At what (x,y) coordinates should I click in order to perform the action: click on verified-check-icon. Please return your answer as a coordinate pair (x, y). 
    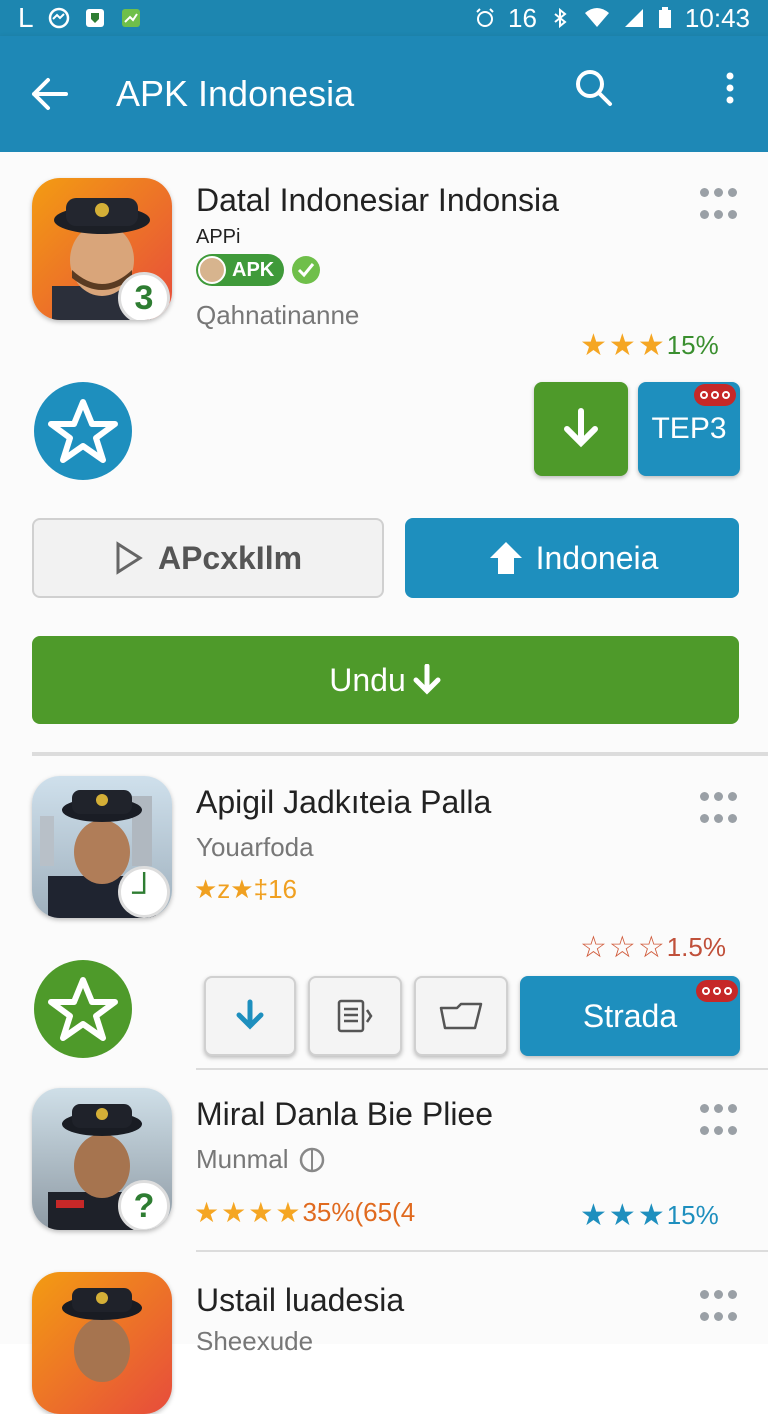
    Looking at the image, I should click on (306, 270).